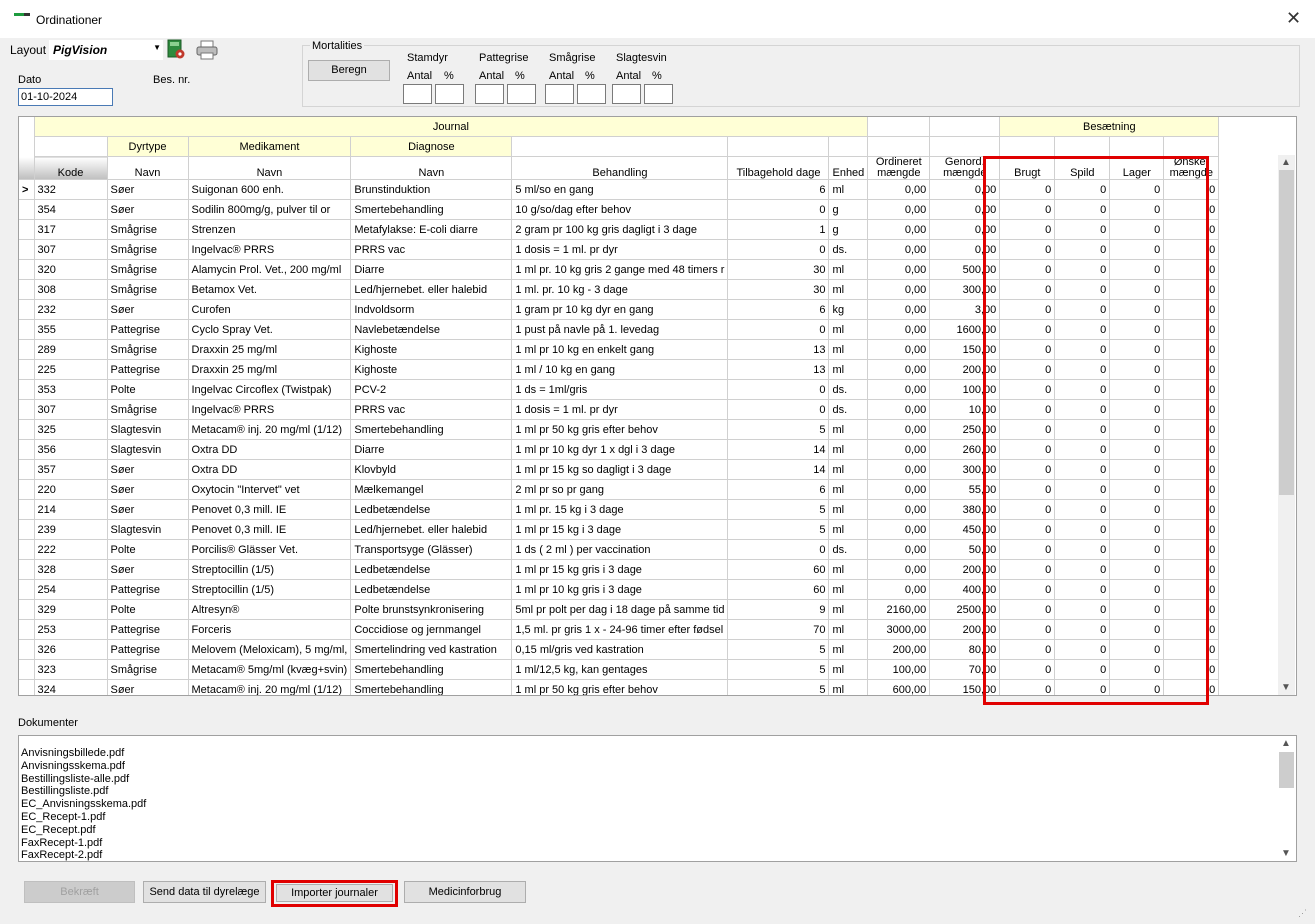  Describe the element at coordinates (71, 609) in the screenshot. I see `table-cell: 329` at that location.